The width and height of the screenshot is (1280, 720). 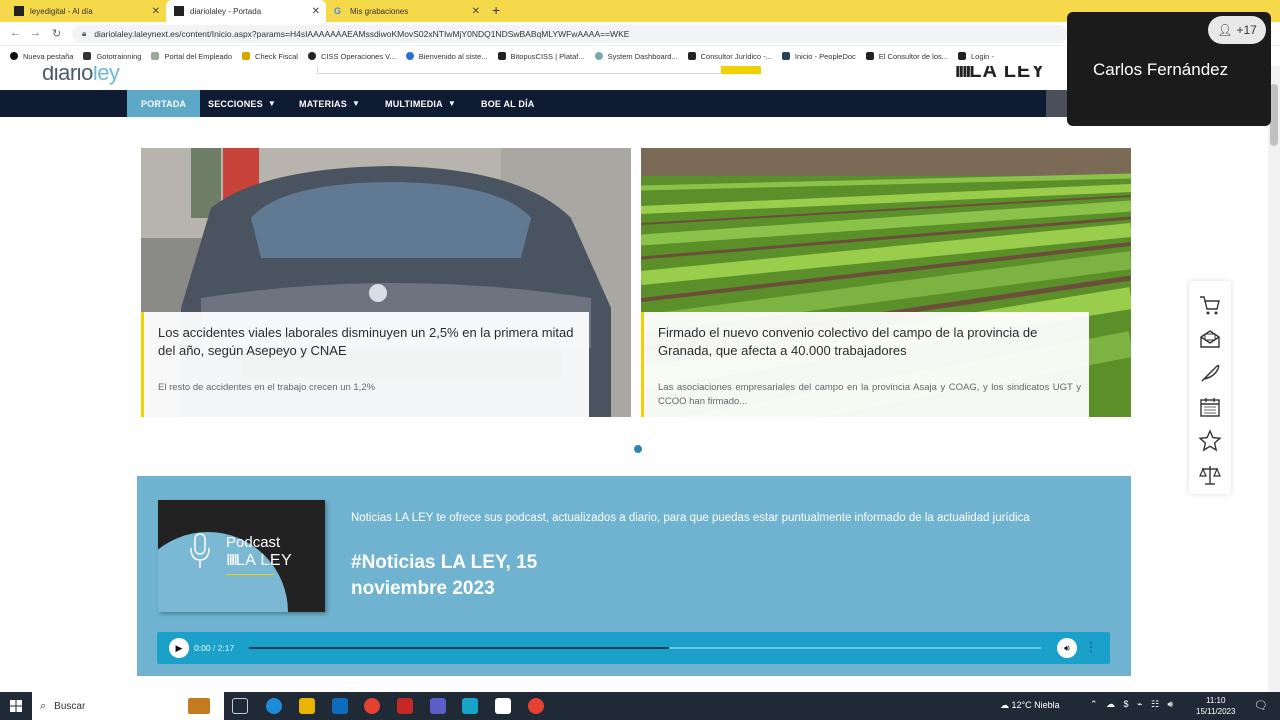 I want to click on acrobat-icon, so click(x=405, y=706).